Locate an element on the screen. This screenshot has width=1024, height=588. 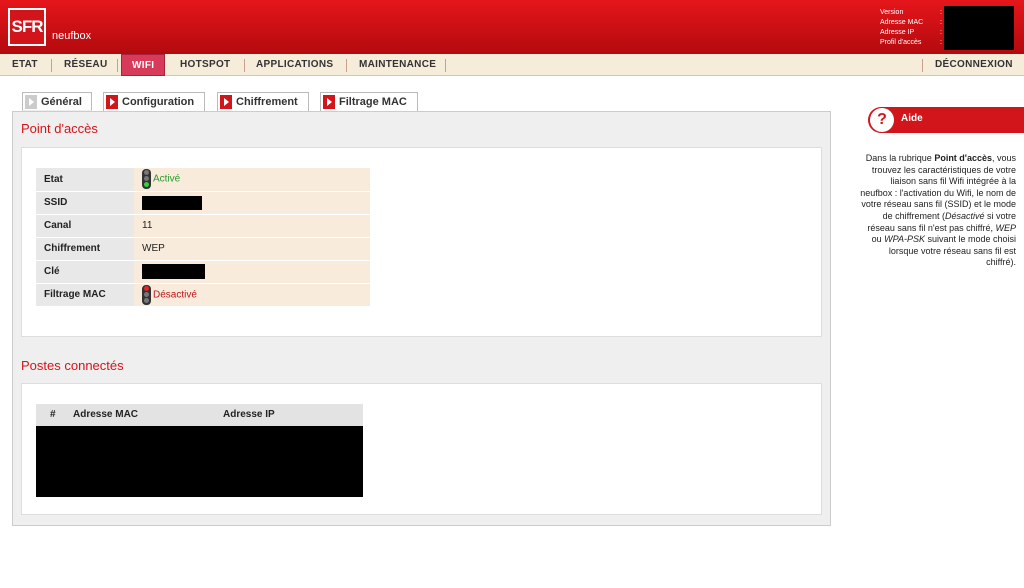
row-chiffrement: Chiffrement WEP is located at coordinates (203, 249).